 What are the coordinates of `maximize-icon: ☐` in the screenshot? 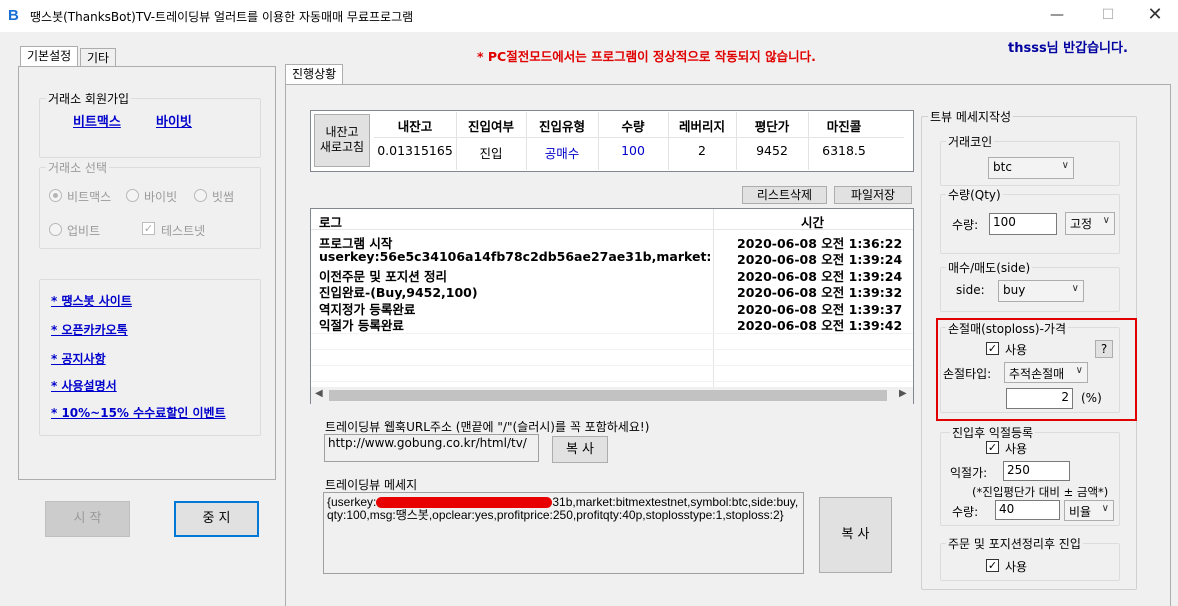 It's located at (1108, 15).